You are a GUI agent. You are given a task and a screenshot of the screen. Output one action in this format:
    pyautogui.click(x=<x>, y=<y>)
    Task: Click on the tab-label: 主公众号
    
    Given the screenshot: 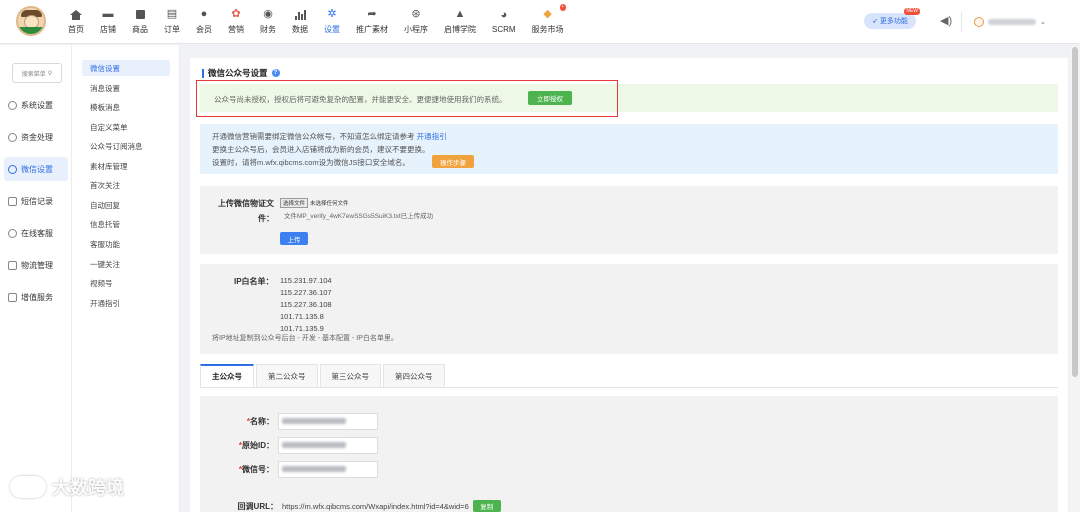 What is the action you would take?
    pyautogui.click(x=227, y=376)
    